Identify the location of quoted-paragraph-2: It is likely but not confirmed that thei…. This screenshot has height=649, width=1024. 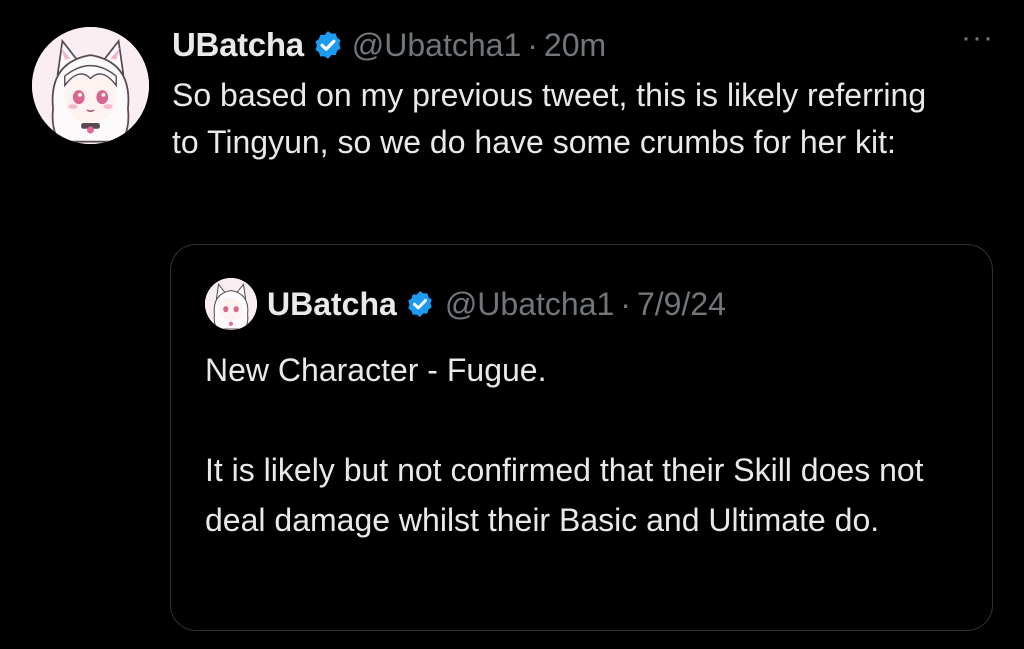
(564, 495).